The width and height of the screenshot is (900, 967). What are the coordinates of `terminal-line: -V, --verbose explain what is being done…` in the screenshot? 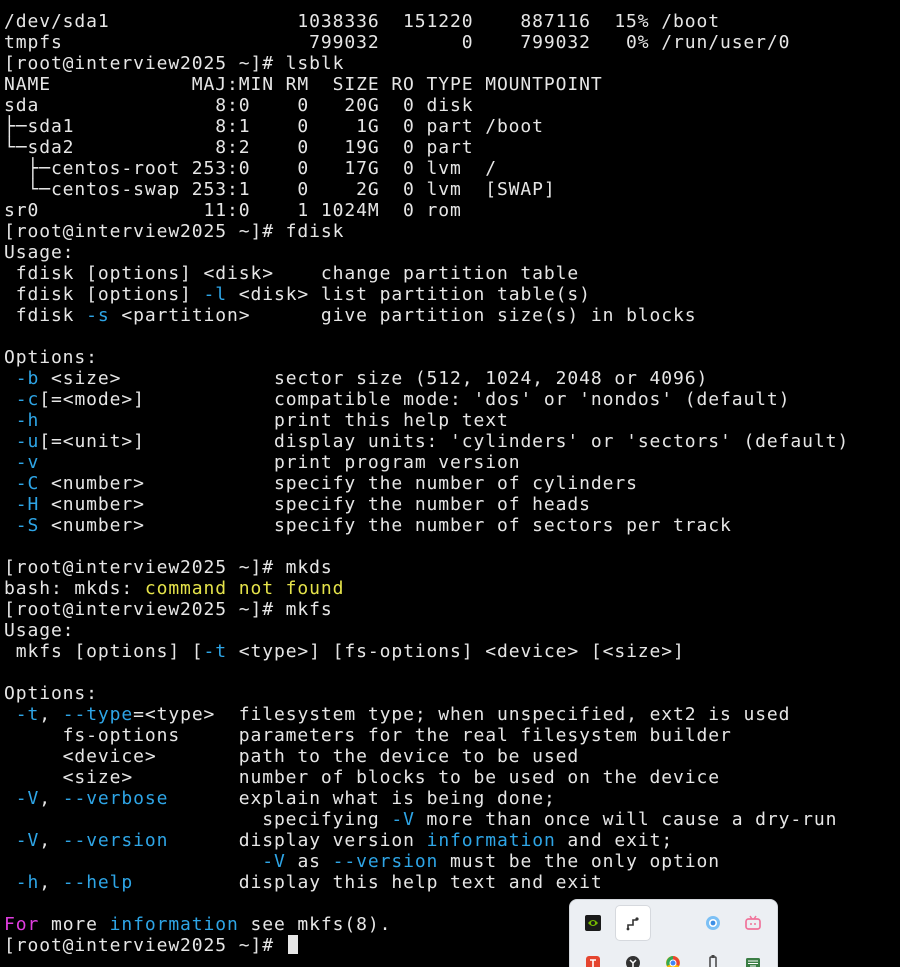 It's located at (426, 798).